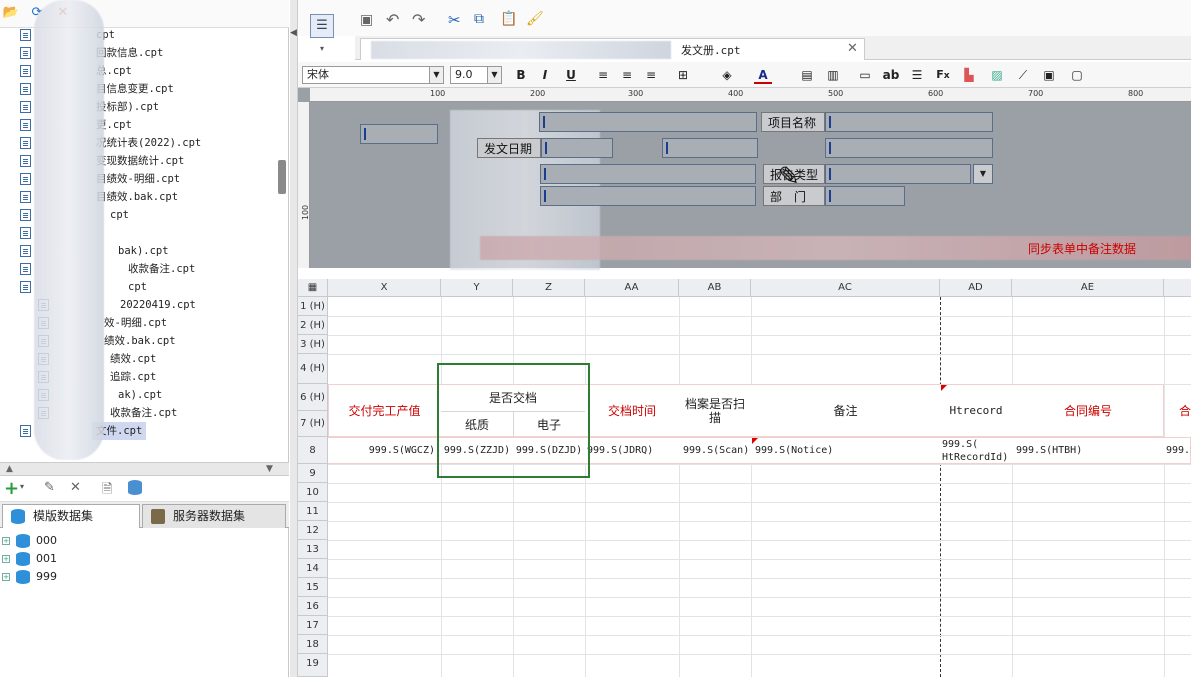  What do you see at coordinates (1088, 450) in the screenshot?
I see `data-cell: 999.S(HTBH)` at bounding box center [1088, 450].